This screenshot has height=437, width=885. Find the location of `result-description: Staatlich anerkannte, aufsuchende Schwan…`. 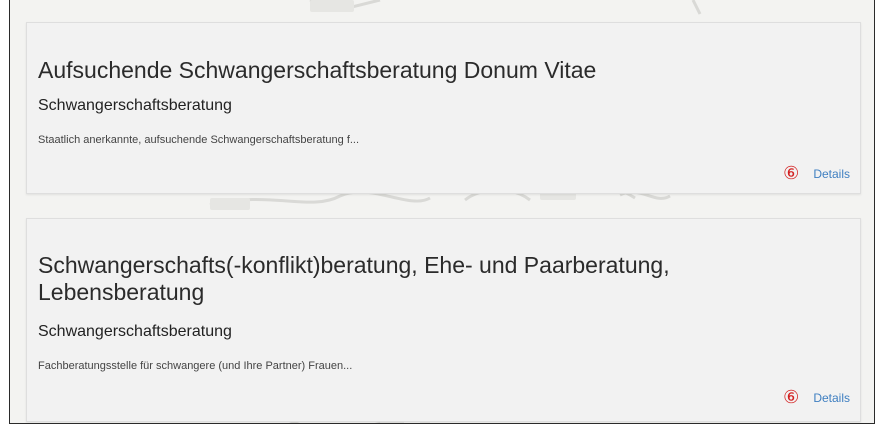

result-description: Staatlich anerkannte, aufsuchende Schwan… is located at coordinates (199, 140).